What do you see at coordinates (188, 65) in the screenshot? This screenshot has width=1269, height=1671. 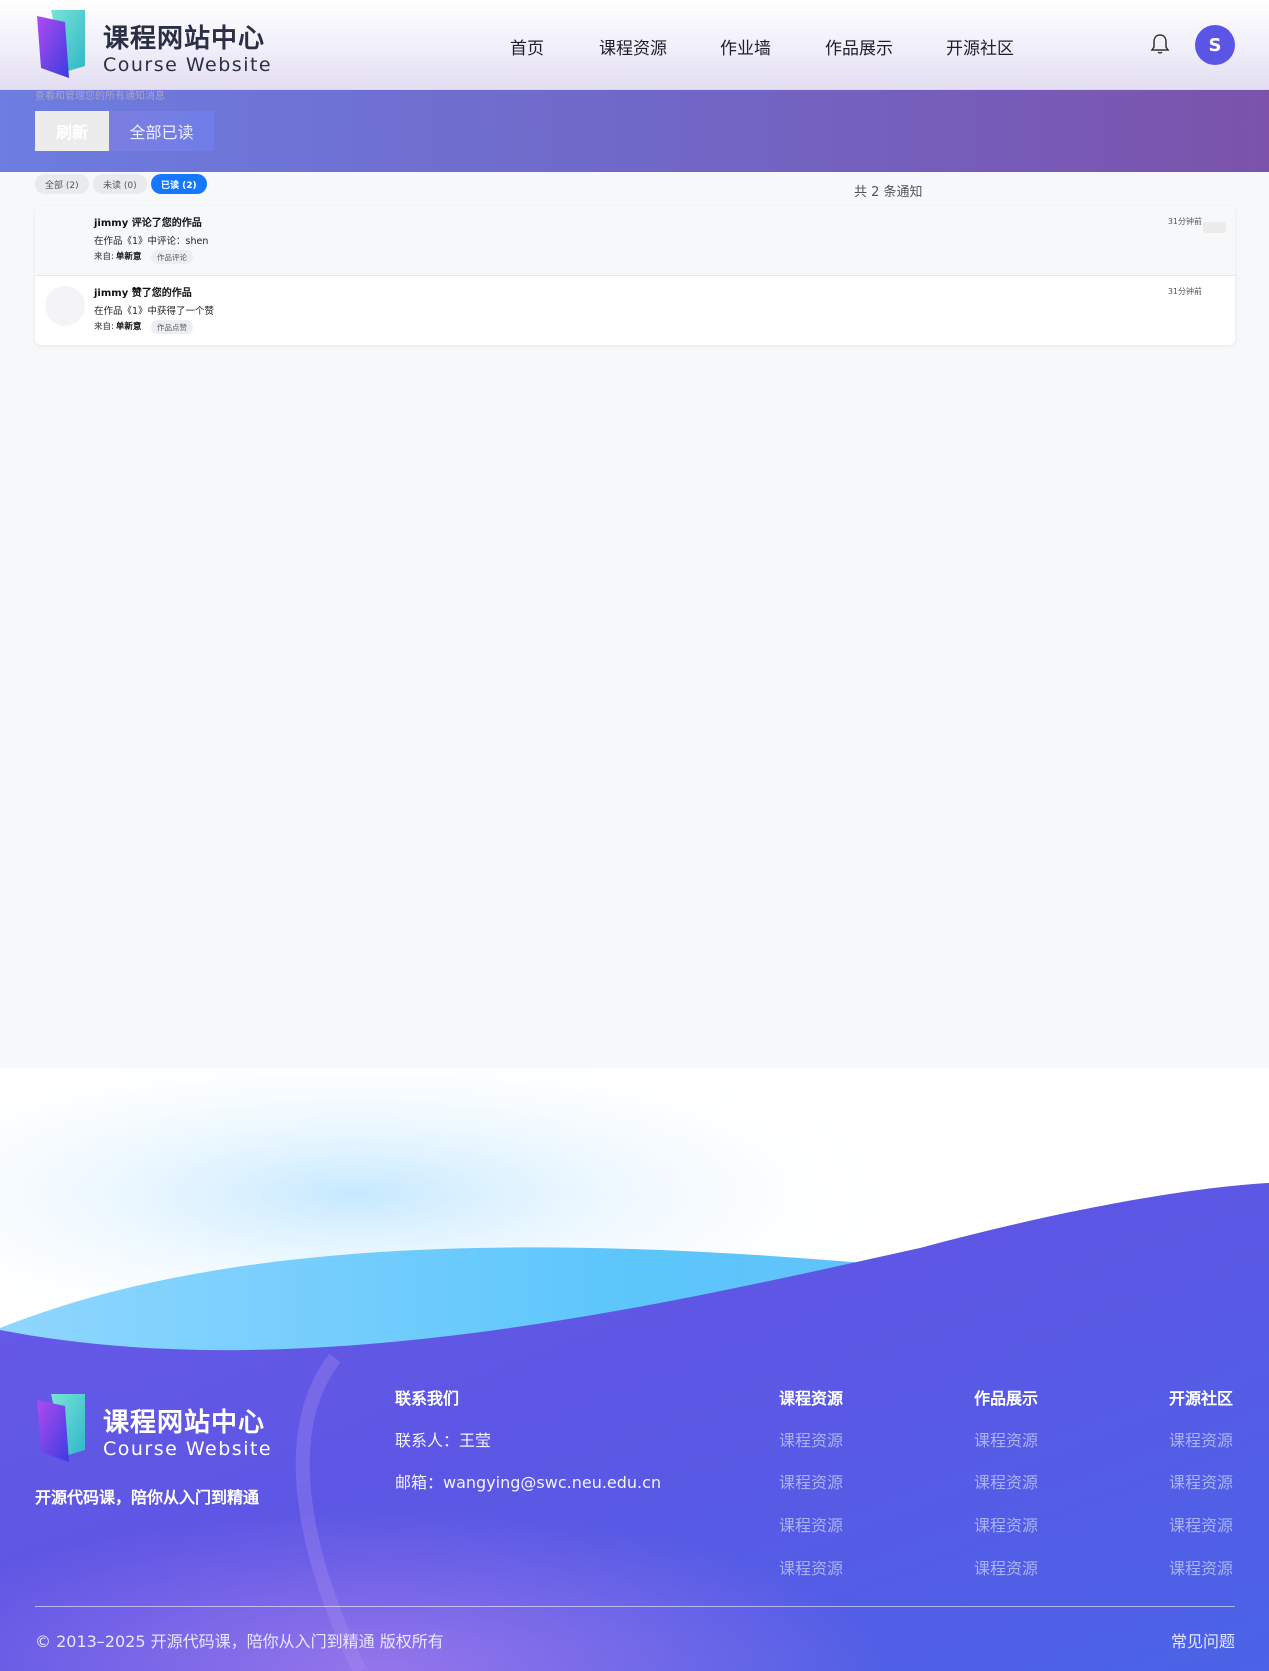 I see `brand-name-en: Course Website` at bounding box center [188, 65].